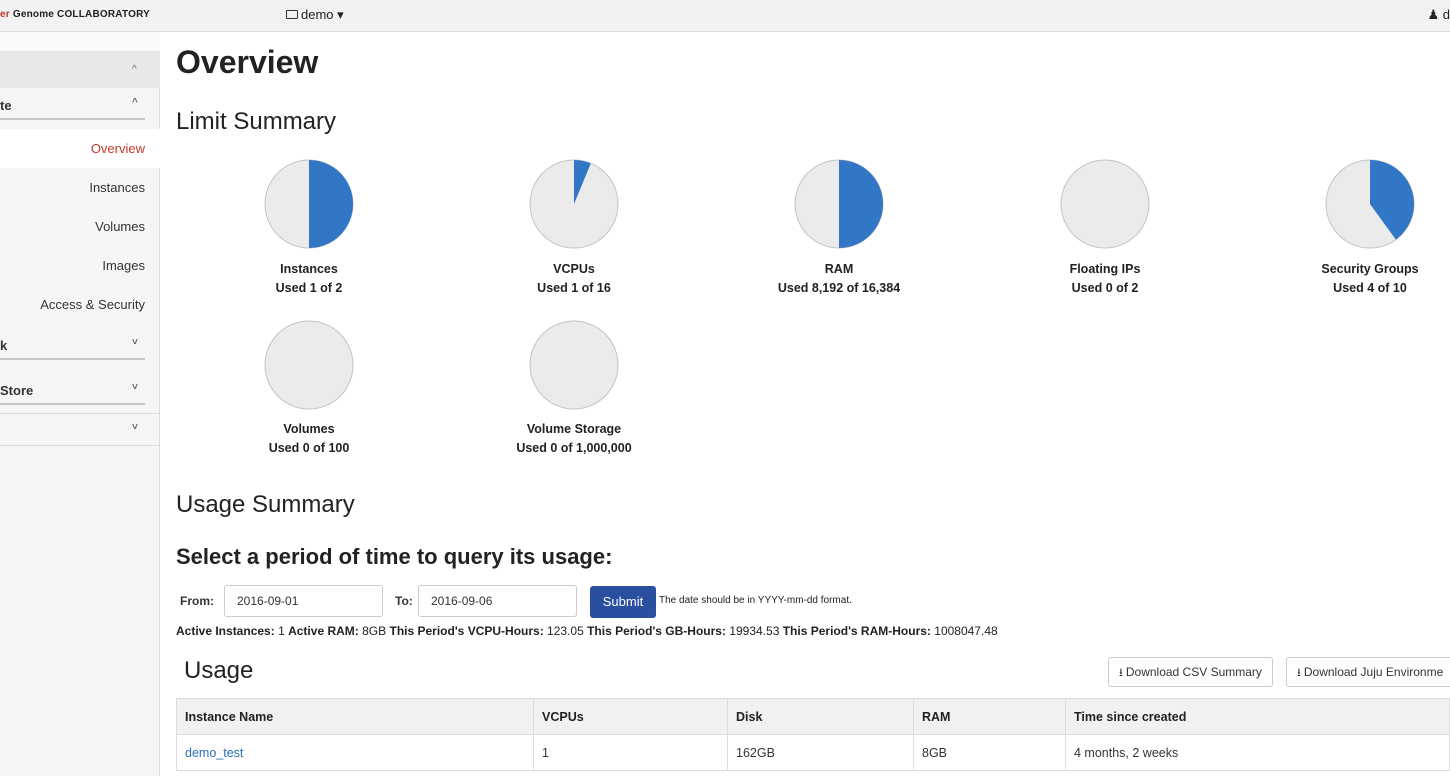 The image size is (1450, 776). Describe the element at coordinates (574, 365) in the screenshot. I see `pie-chart-volume-storage` at that location.